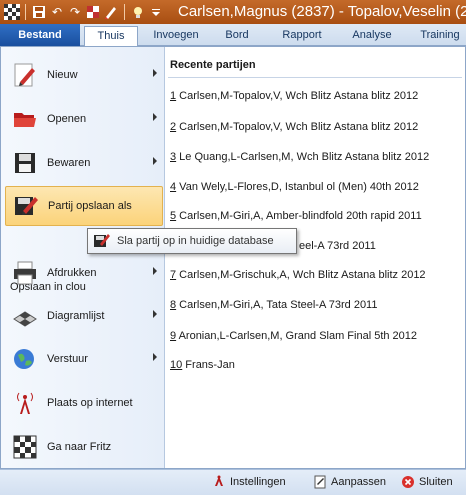 The height and width of the screenshot is (495, 466). Describe the element at coordinates (439, 36) in the screenshot. I see `tab-training: Training` at that location.